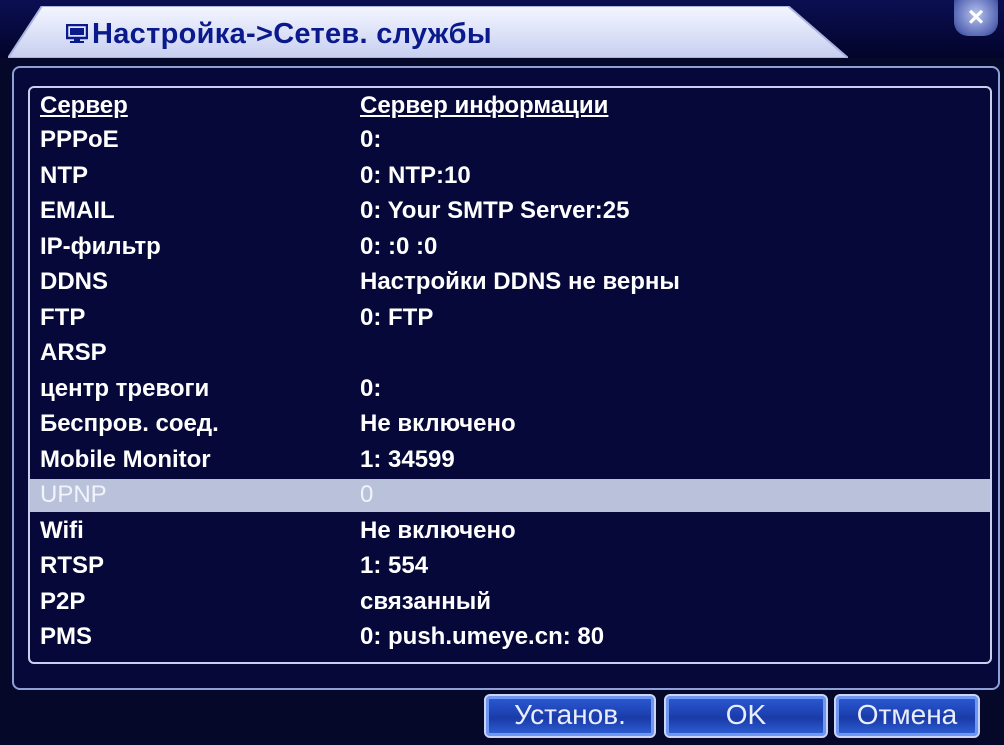 The height and width of the screenshot is (745, 1004). What do you see at coordinates (495, 210) in the screenshot?
I see `server-info-cell: 0: Your SMTP Server:25` at bounding box center [495, 210].